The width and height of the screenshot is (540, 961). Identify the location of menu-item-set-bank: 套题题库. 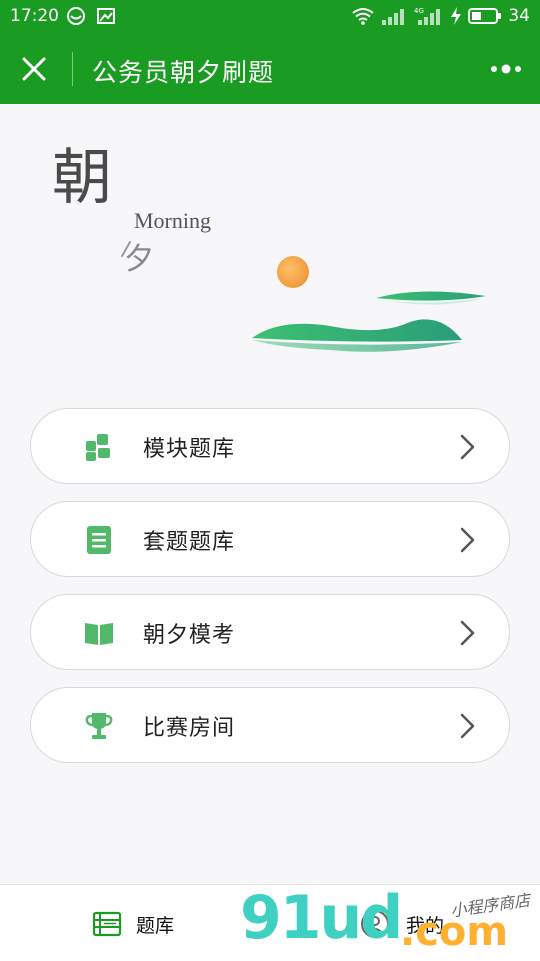
(270, 539).